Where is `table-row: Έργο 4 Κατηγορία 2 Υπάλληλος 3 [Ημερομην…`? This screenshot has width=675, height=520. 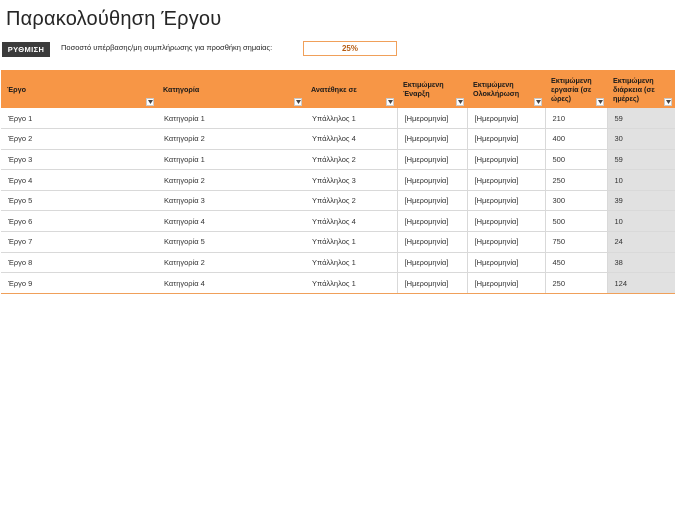
table-row: Έργο 4 Κατηγορία 2 Υπάλληλος 3 [Ημερομην… is located at coordinates (338, 180).